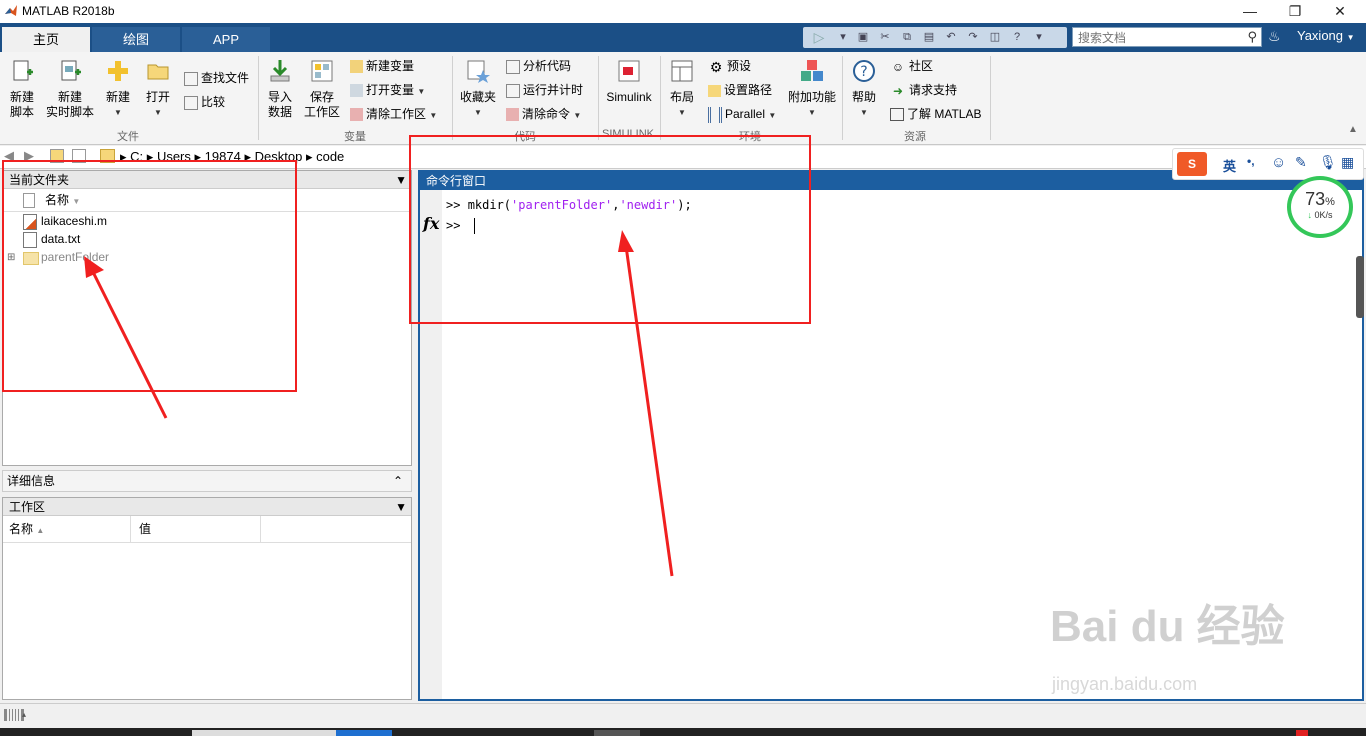  Describe the element at coordinates (126, 337) in the screenshot. I see `annotation-arrow-folder` at that location.